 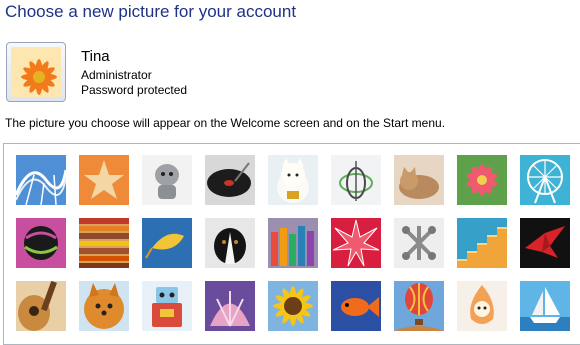 I want to click on picture-origami-crane, so click(x=545, y=243).